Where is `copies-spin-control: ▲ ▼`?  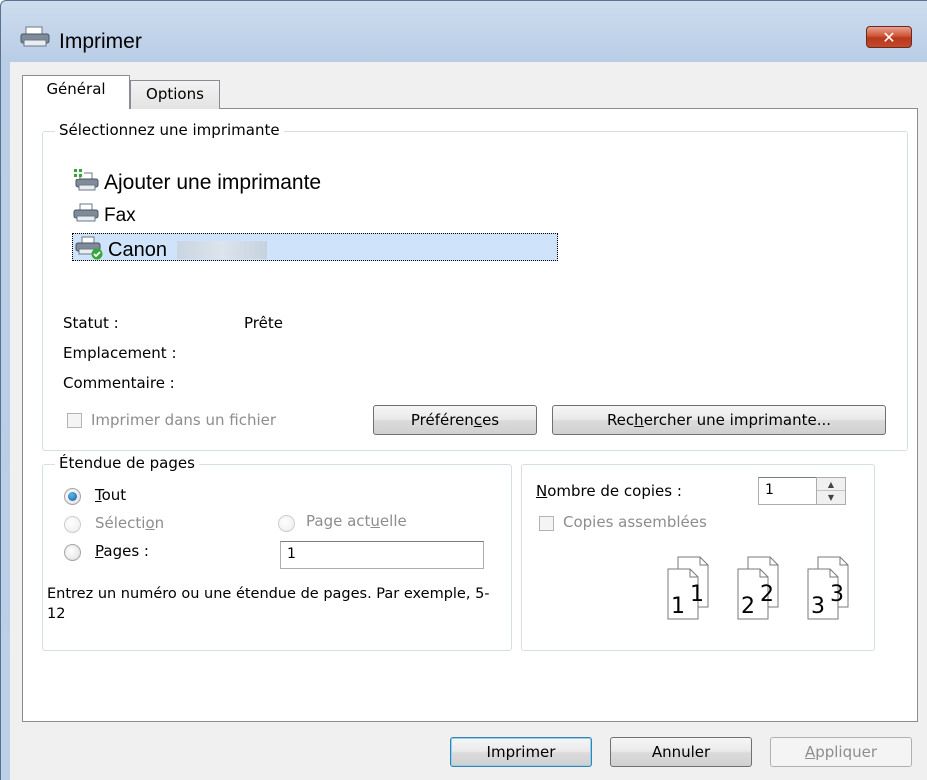 copies-spin-control: ▲ ▼ is located at coordinates (831, 491).